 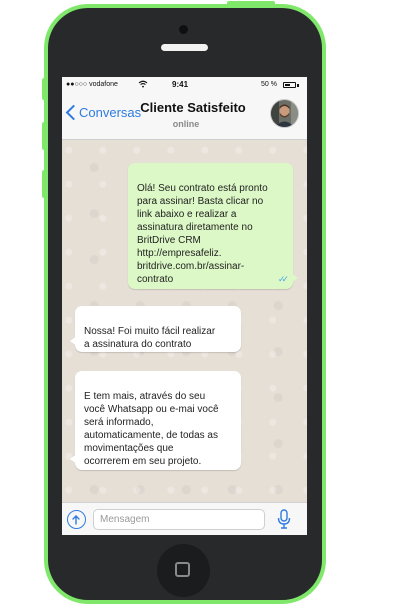 I want to click on double-check-icon: ✓✓, so click(x=283, y=279).